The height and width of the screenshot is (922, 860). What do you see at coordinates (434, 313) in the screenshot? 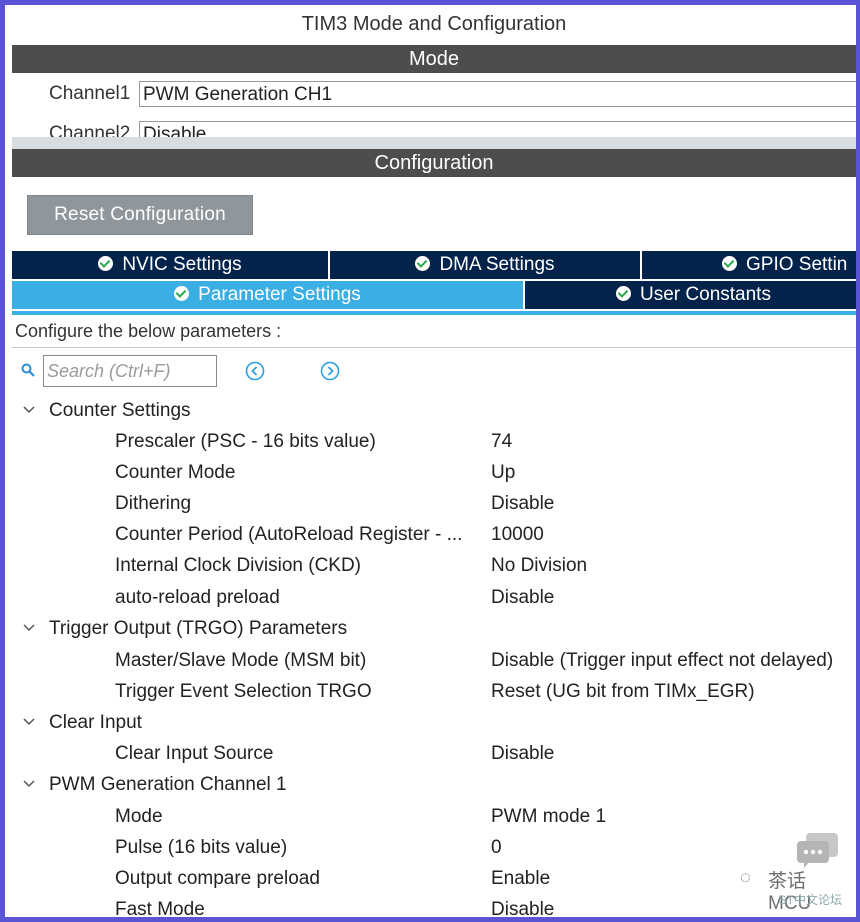
I see `tab-underline` at bounding box center [434, 313].